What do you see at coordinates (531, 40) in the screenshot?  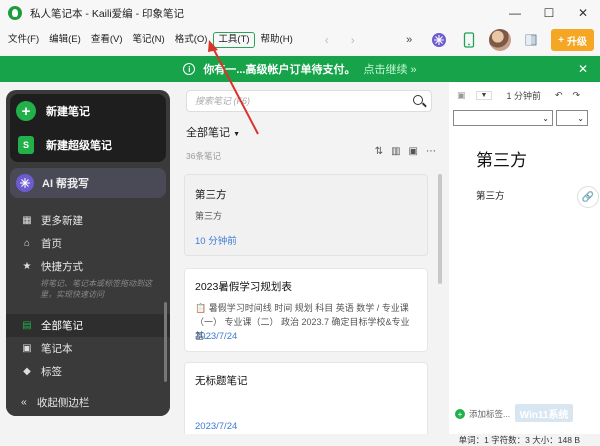 I see `cube-icon` at bounding box center [531, 40].